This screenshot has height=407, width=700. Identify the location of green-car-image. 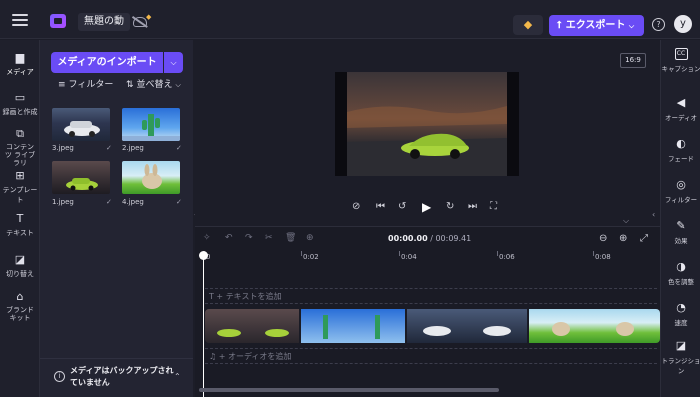
(82, 184).